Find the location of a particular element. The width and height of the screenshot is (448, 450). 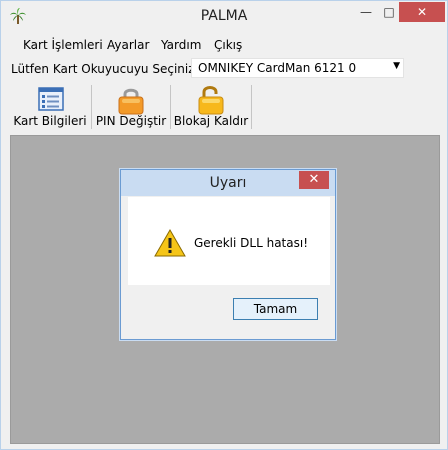

menu-ayarlar: Ayarlar is located at coordinates (128, 45).